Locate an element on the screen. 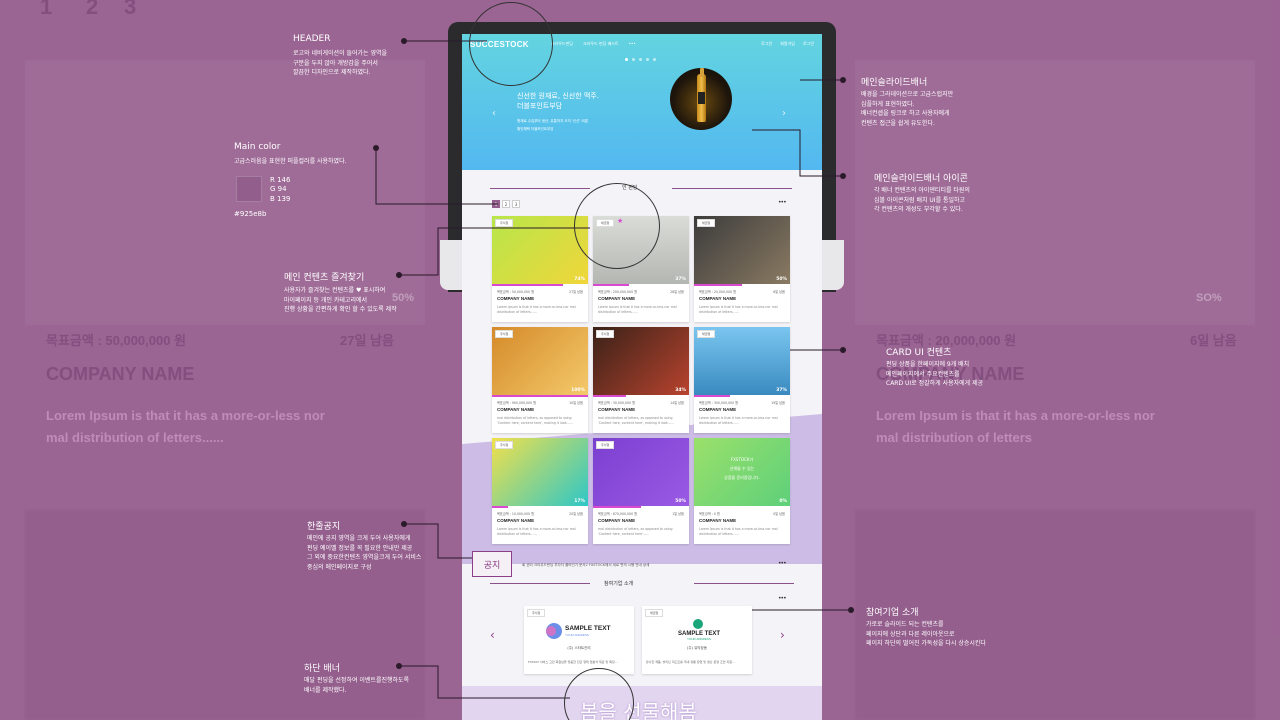 This screenshot has height=720, width=1280. notice-badge: 공지 is located at coordinates (492, 564).